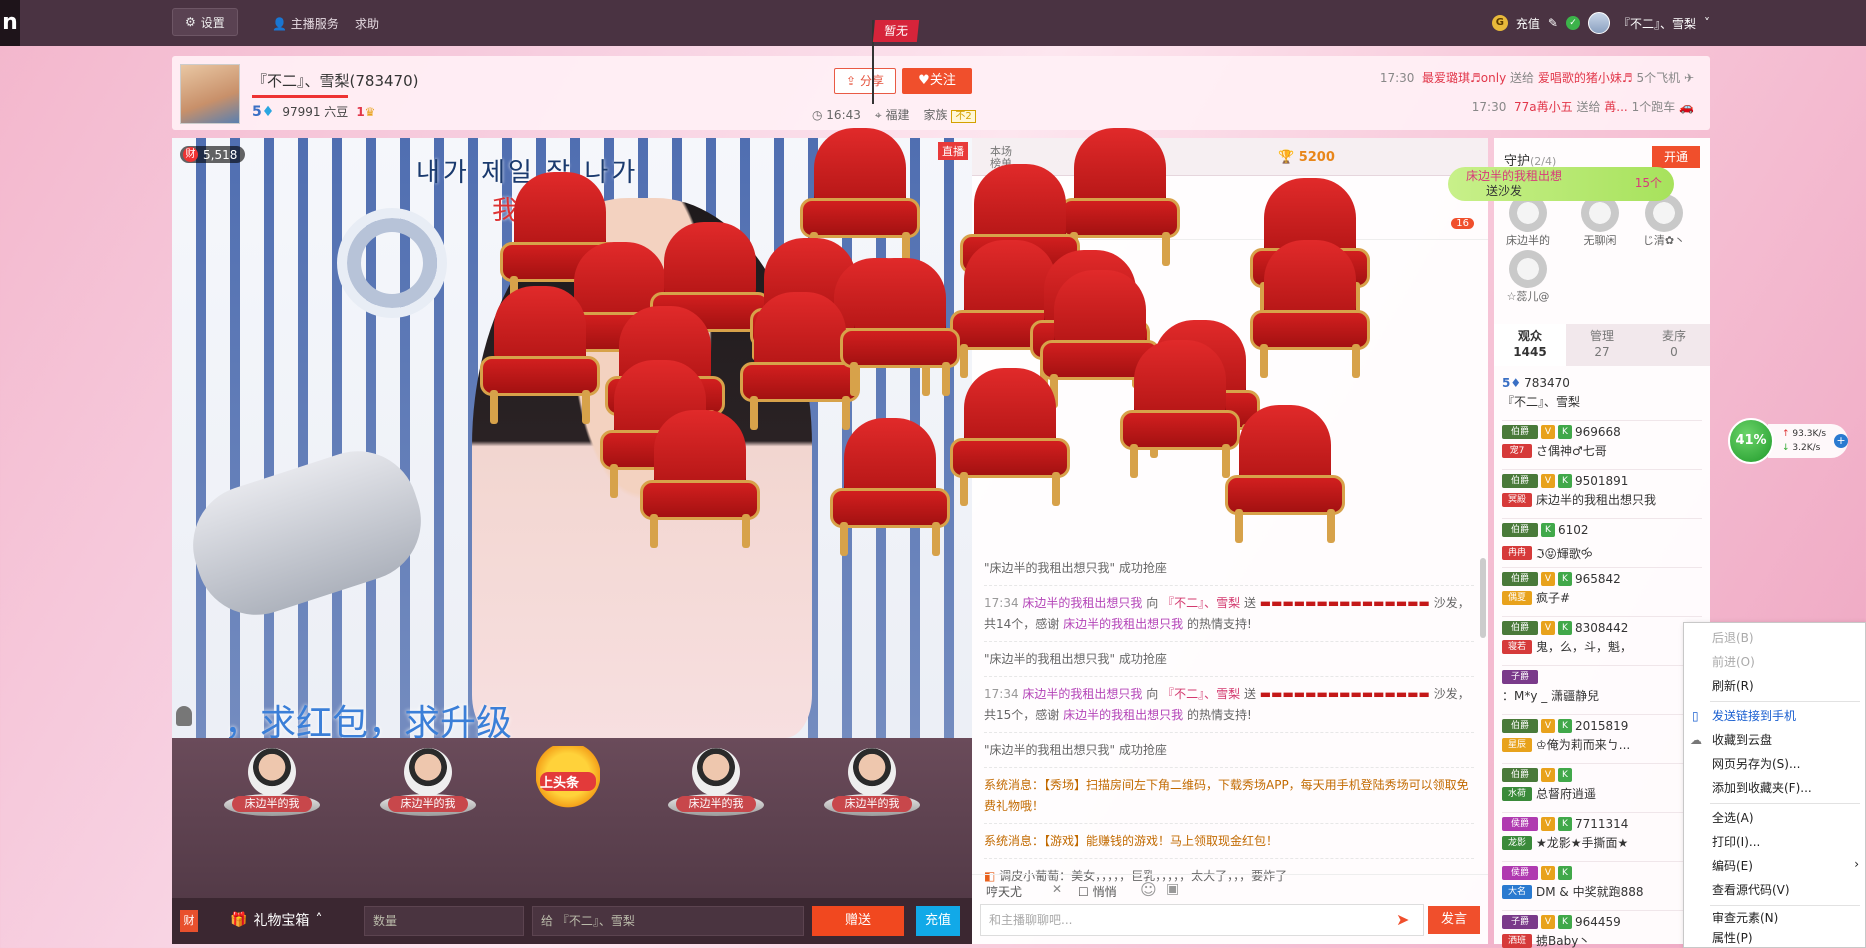  I want to click on network-speed-widget: ↑ 93.3K/s ↓ 3.2K/s 41% +, so click(1790, 441).